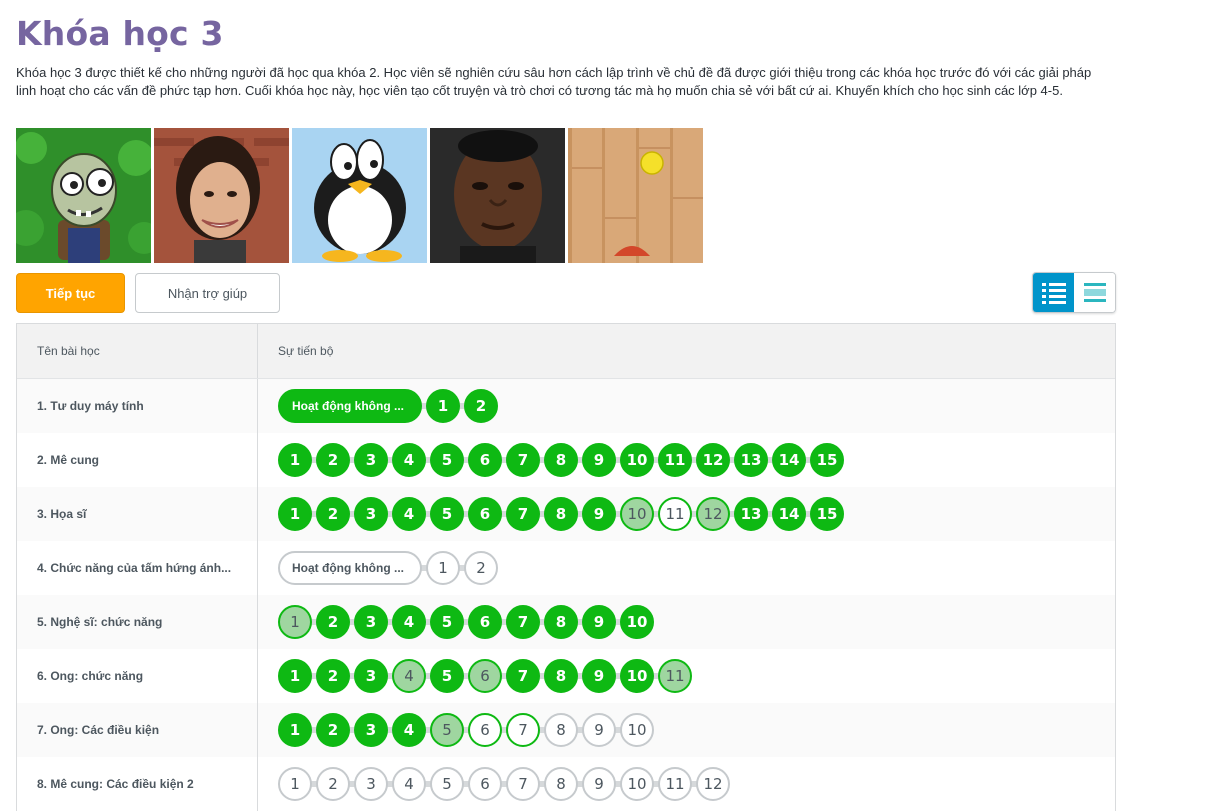 This screenshot has height=811, width=1218. I want to click on lesson-progress: 1 2 3 4 5 6 7 8 9 10 11 12 13 14 15, so click(686, 514).